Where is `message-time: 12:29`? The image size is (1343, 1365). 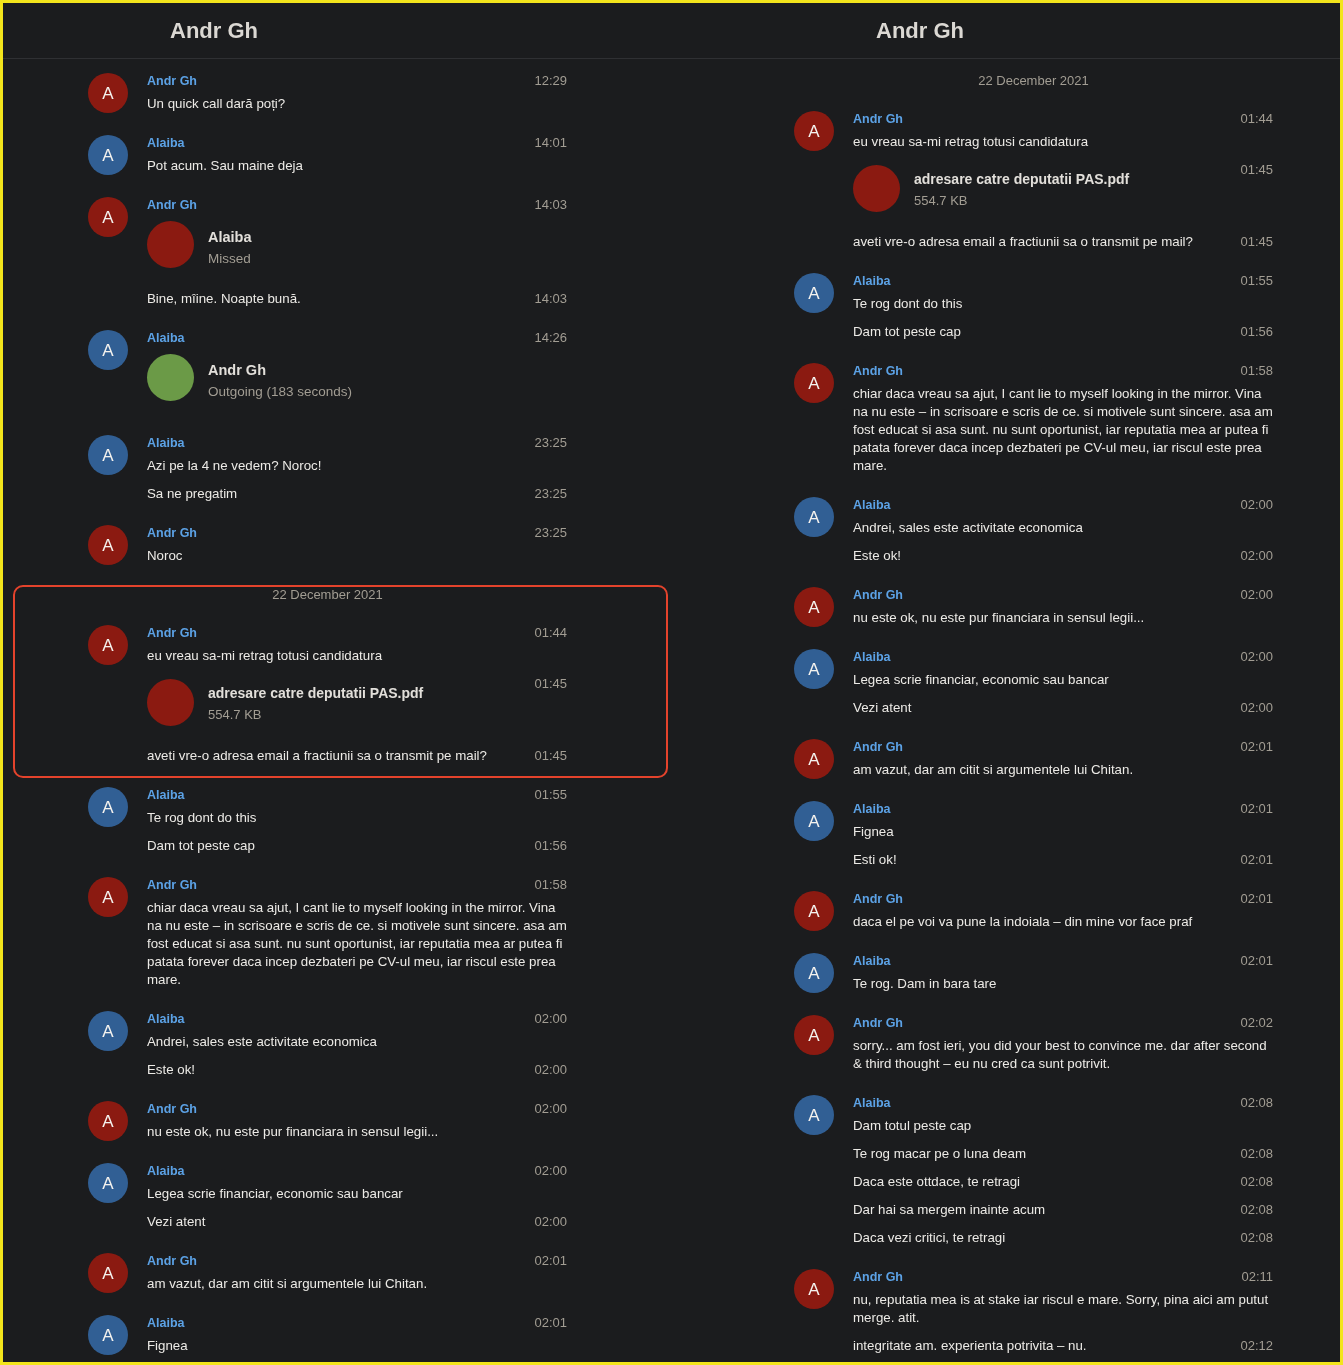
message-time: 12:29 is located at coordinates (550, 81).